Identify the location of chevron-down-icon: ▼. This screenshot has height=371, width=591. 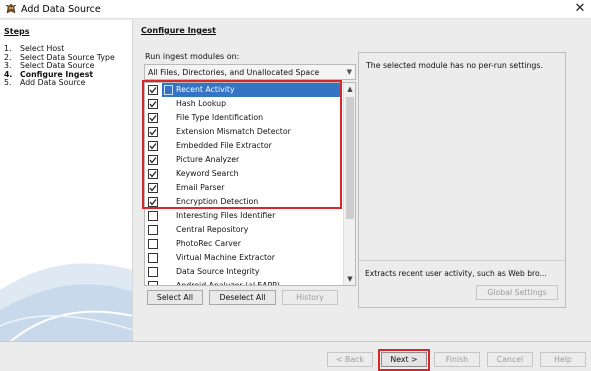
(349, 72).